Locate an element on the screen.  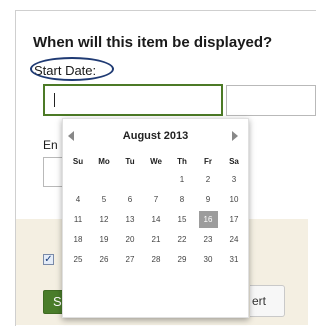
insert-button: ert is located at coordinates (267, 301).